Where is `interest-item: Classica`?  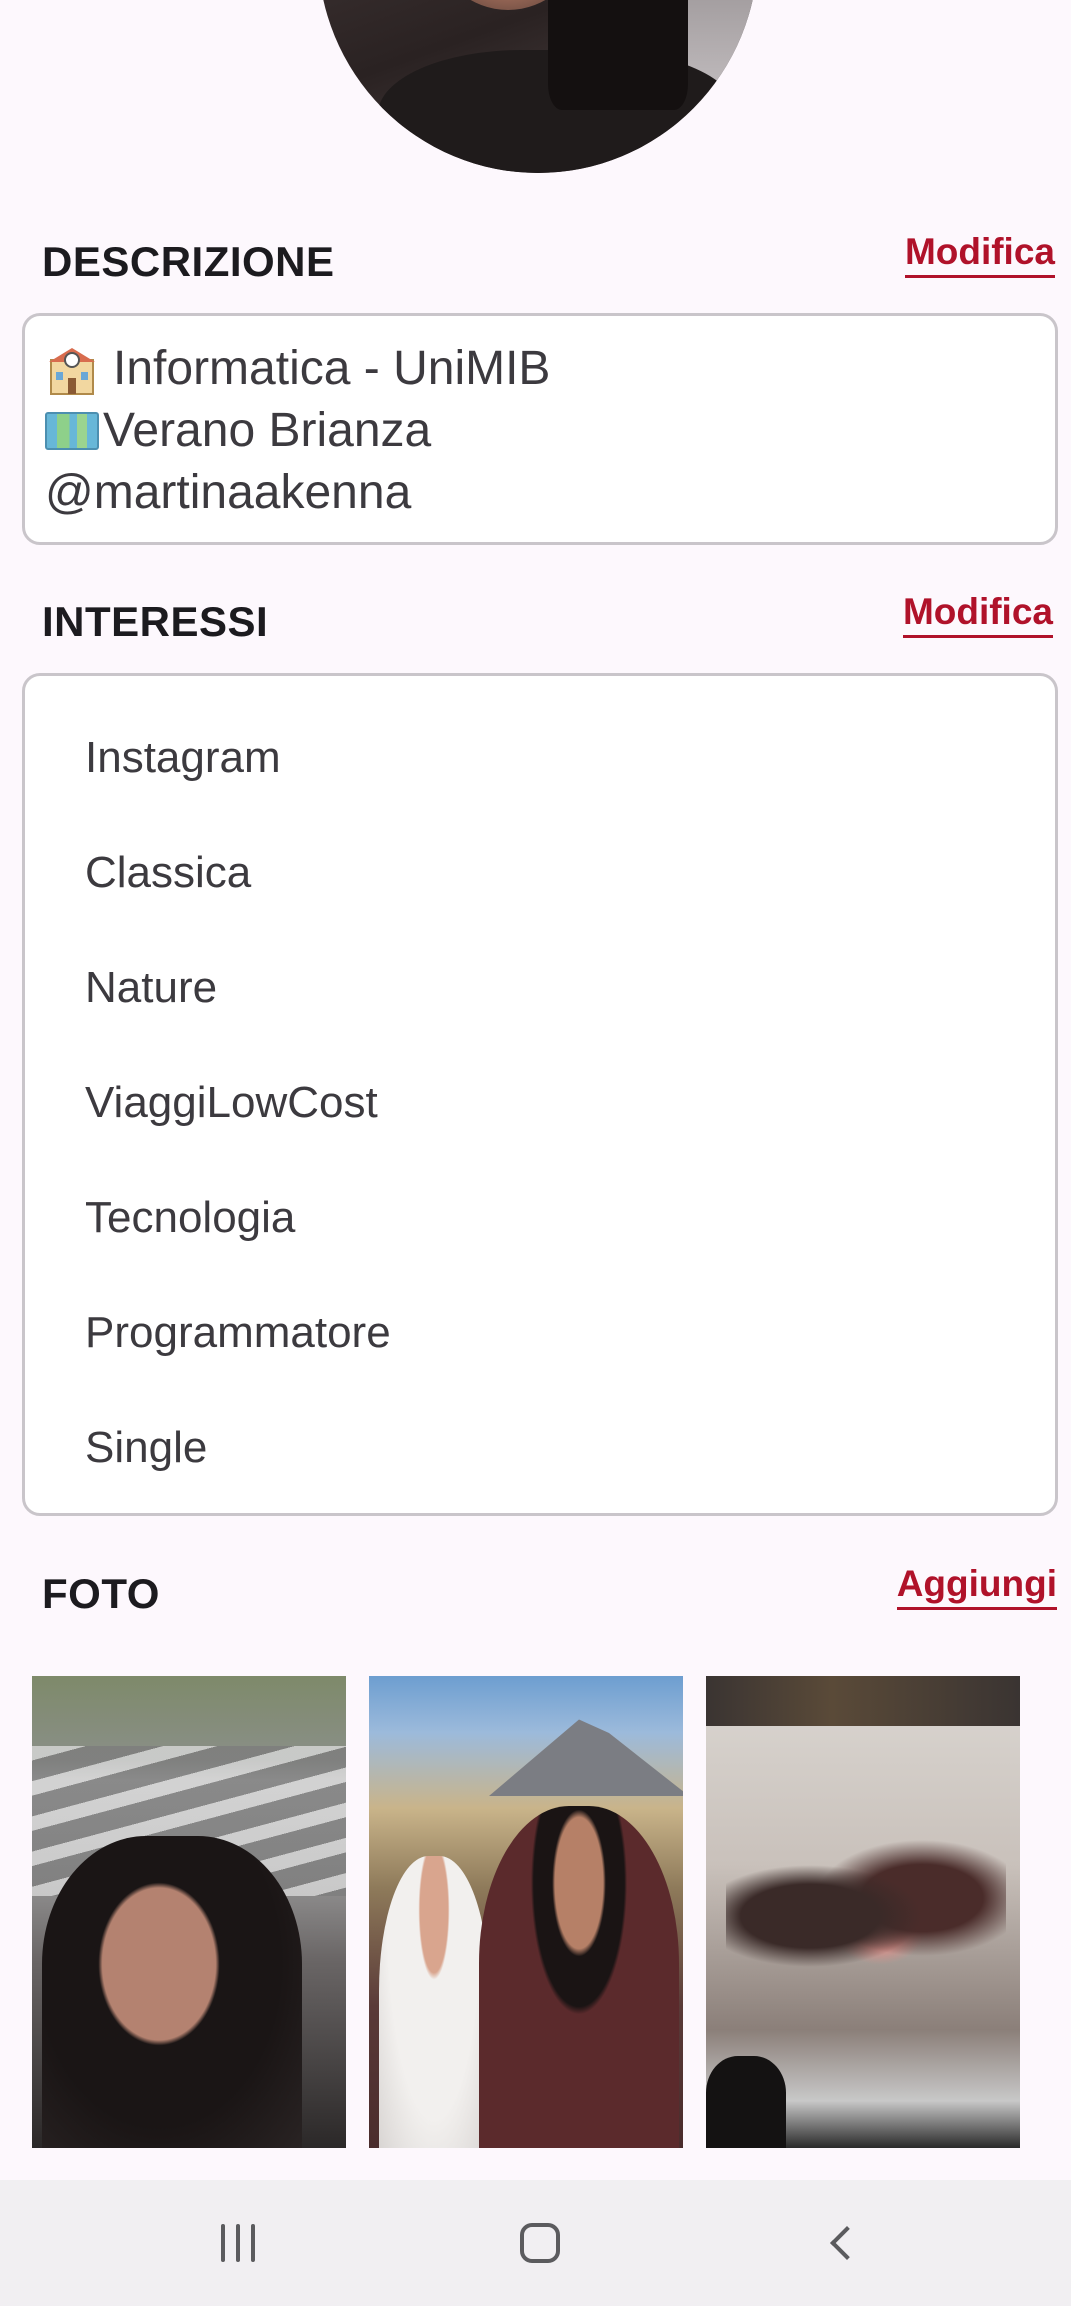 interest-item: Classica is located at coordinates (540, 888).